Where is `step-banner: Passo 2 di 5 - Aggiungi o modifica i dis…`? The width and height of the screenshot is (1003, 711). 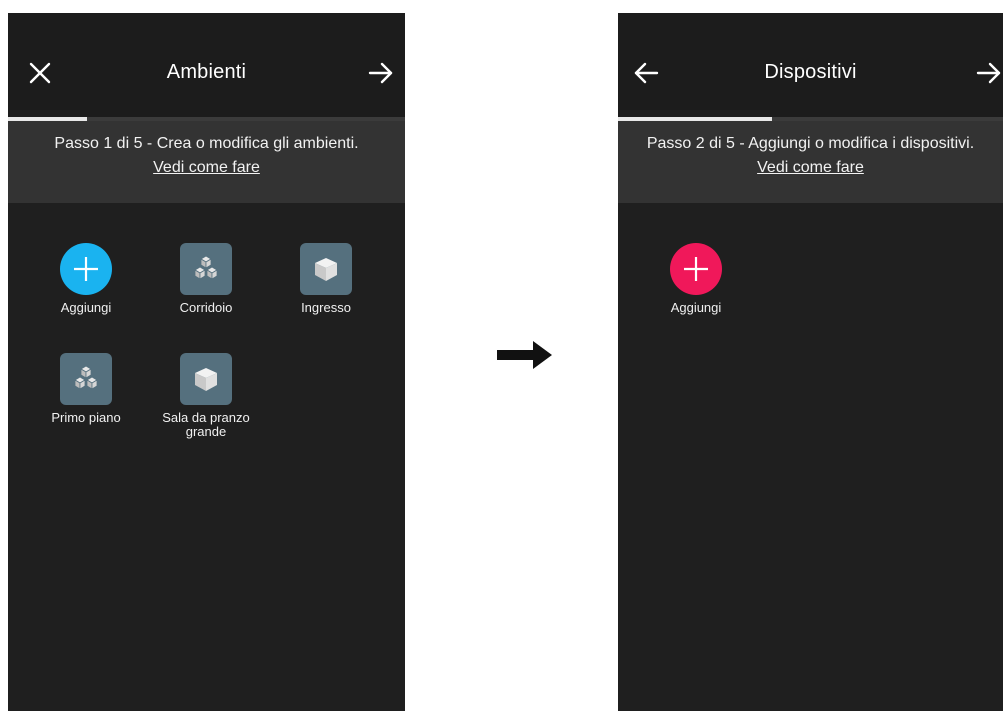 step-banner: Passo 2 di 5 - Aggiungi o modifica i dis… is located at coordinates (810, 162).